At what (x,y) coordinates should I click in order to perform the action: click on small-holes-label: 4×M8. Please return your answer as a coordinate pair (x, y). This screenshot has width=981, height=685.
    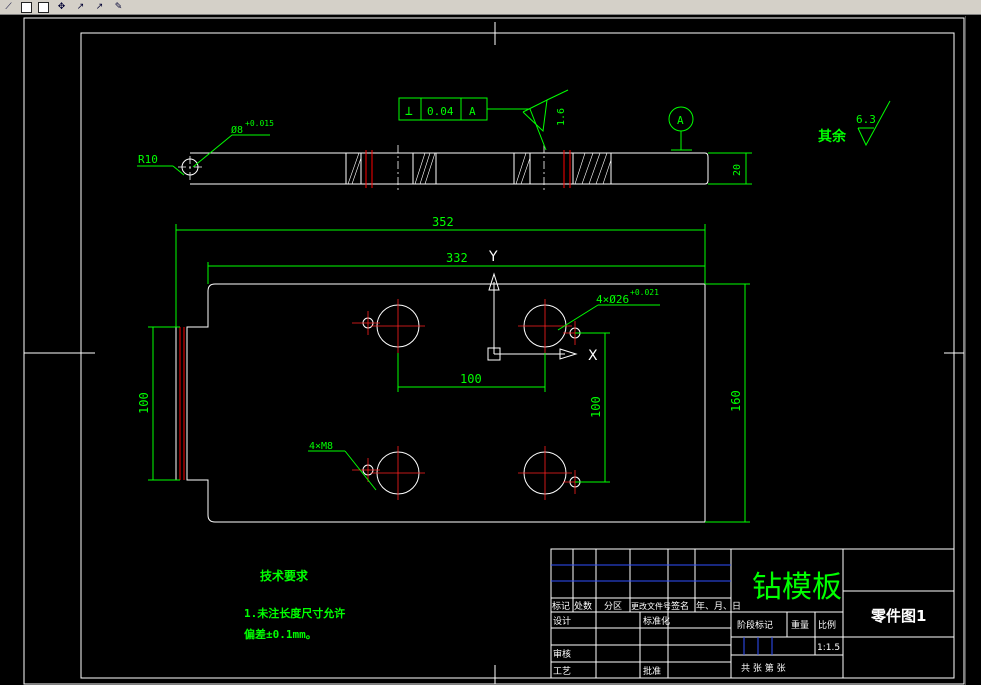
    Looking at the image, I should click on (321, 446).